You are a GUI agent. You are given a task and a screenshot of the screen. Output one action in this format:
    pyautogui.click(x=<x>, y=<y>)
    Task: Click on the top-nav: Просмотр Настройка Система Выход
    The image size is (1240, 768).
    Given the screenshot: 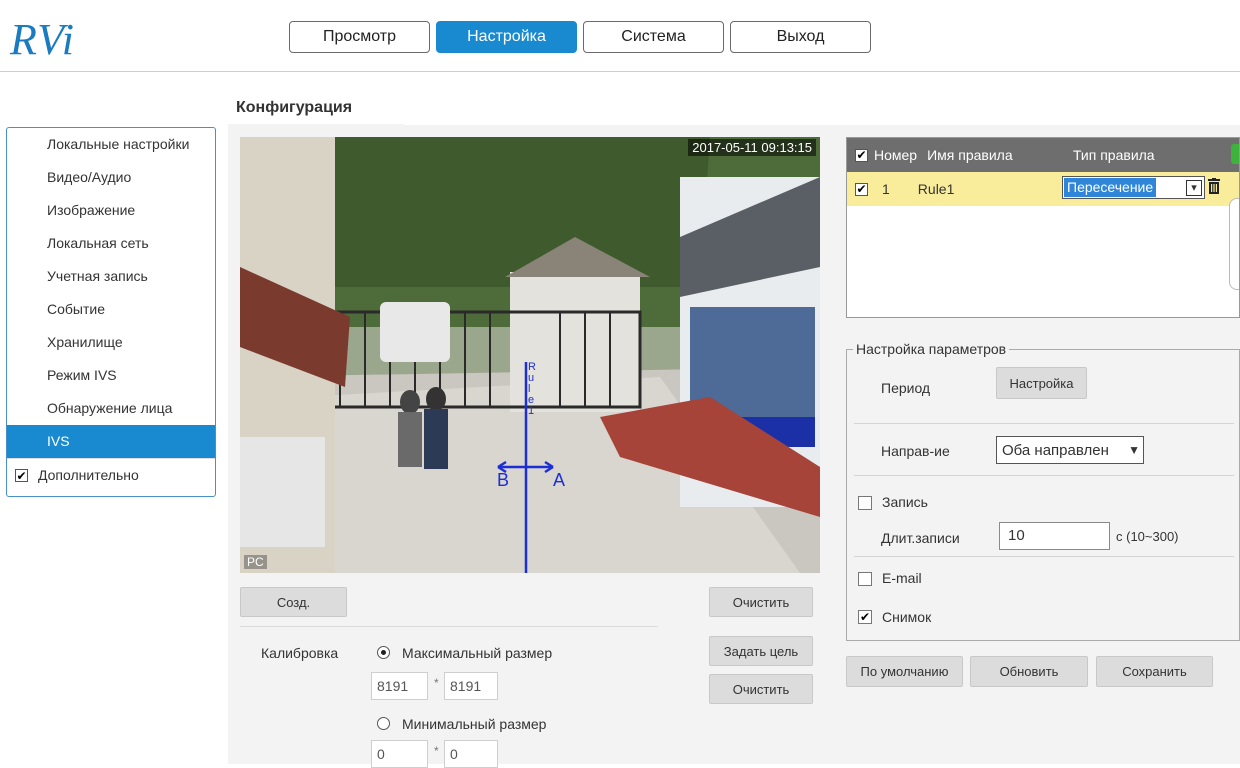 What is the action you would take?
    pyautogui.click(x=580, y=37)
    